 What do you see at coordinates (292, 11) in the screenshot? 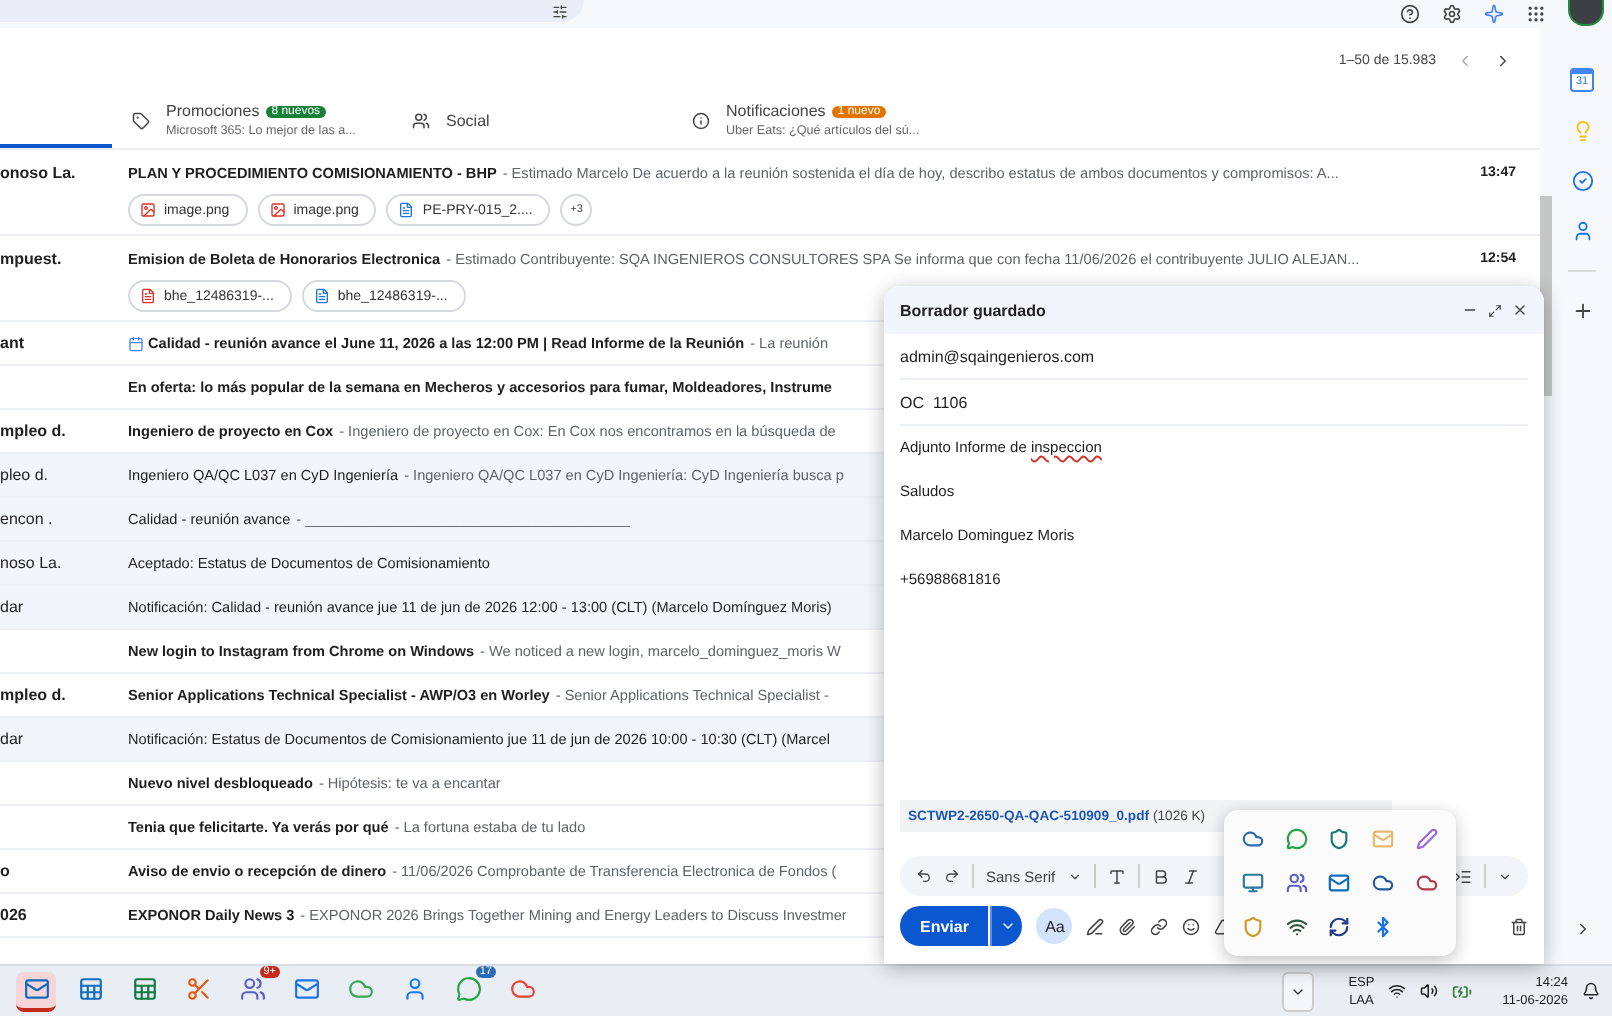
I see `search-field` at bounding box center [292, 11].